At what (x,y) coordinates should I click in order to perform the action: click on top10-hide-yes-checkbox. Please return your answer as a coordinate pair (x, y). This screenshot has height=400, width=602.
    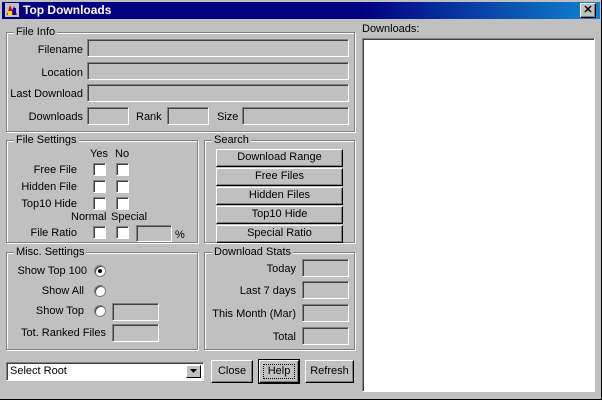
    Looking at the image, I should click on (99, 203).